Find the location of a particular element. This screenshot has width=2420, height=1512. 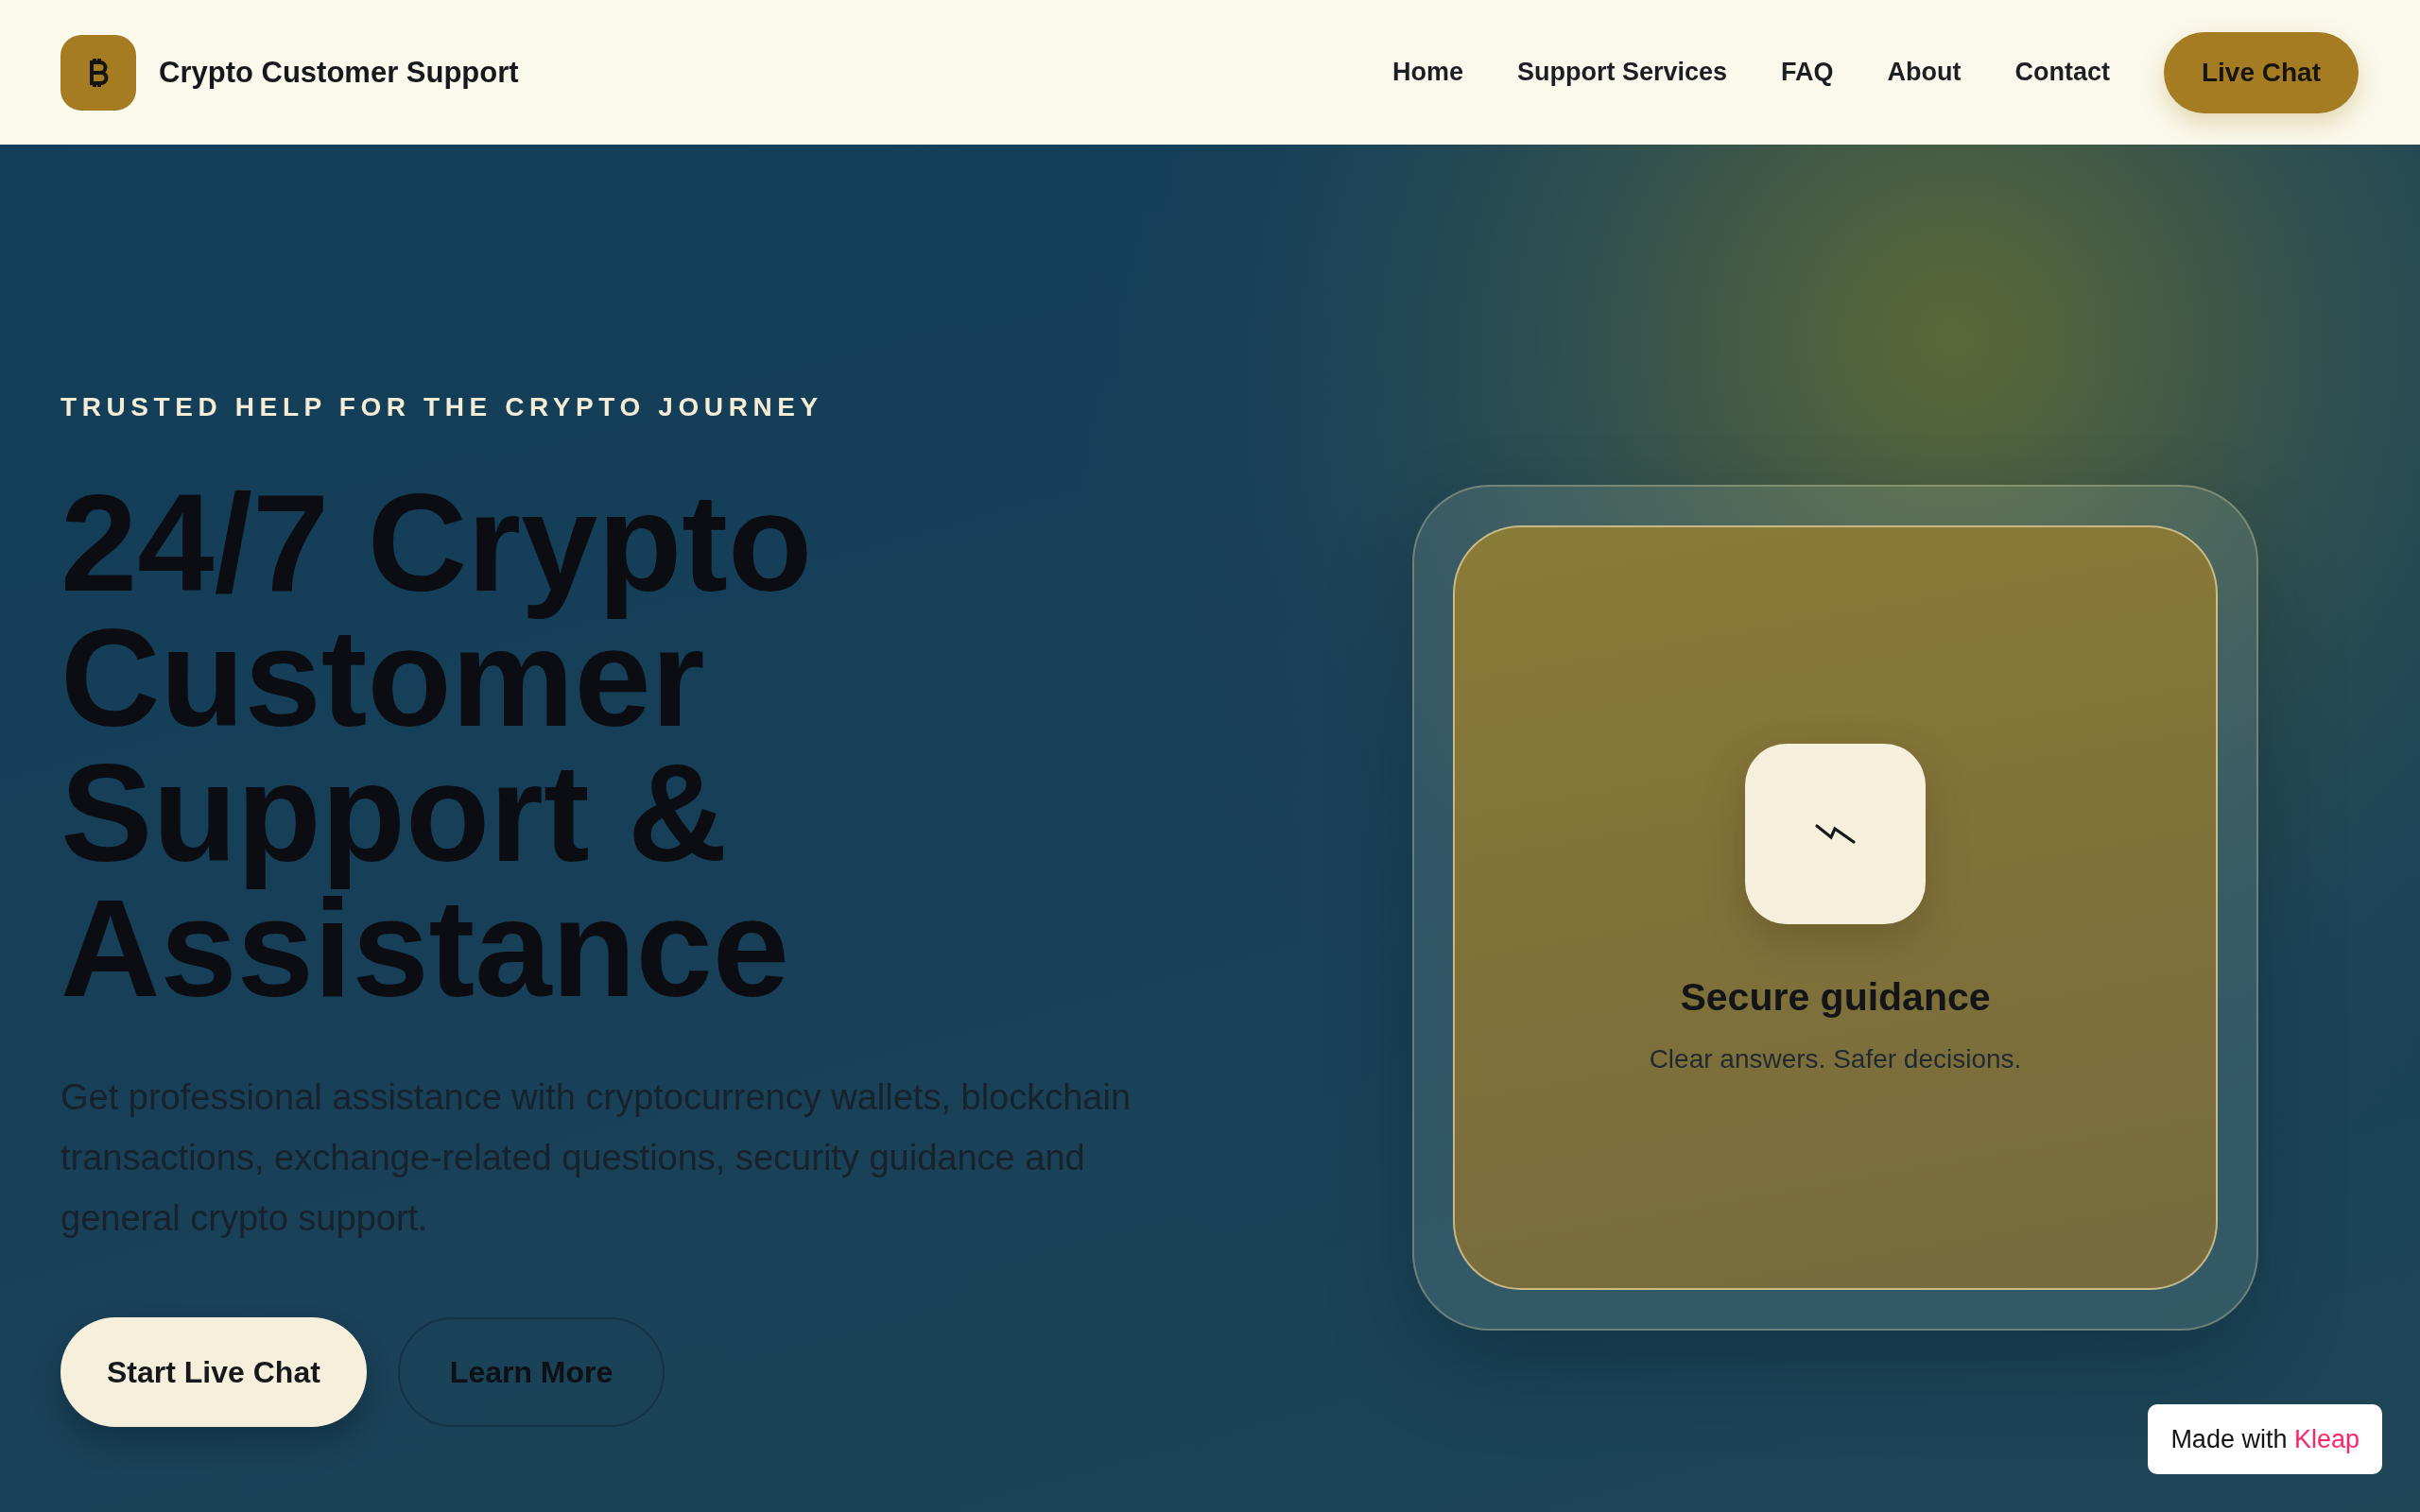

lightning-icon is located at coordinates (1836, 833).